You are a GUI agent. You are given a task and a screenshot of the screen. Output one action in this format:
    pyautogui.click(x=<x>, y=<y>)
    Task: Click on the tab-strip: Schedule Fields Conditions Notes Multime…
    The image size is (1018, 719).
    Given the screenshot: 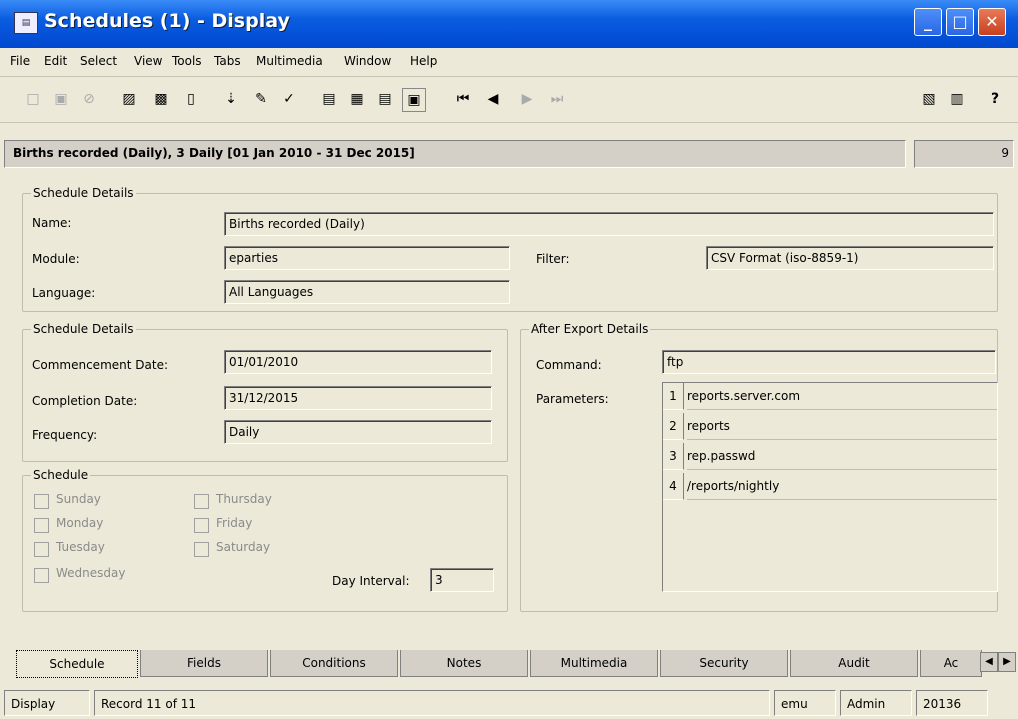 What is the action you would take?
    pyautogui.click(x=509, y=665)
    